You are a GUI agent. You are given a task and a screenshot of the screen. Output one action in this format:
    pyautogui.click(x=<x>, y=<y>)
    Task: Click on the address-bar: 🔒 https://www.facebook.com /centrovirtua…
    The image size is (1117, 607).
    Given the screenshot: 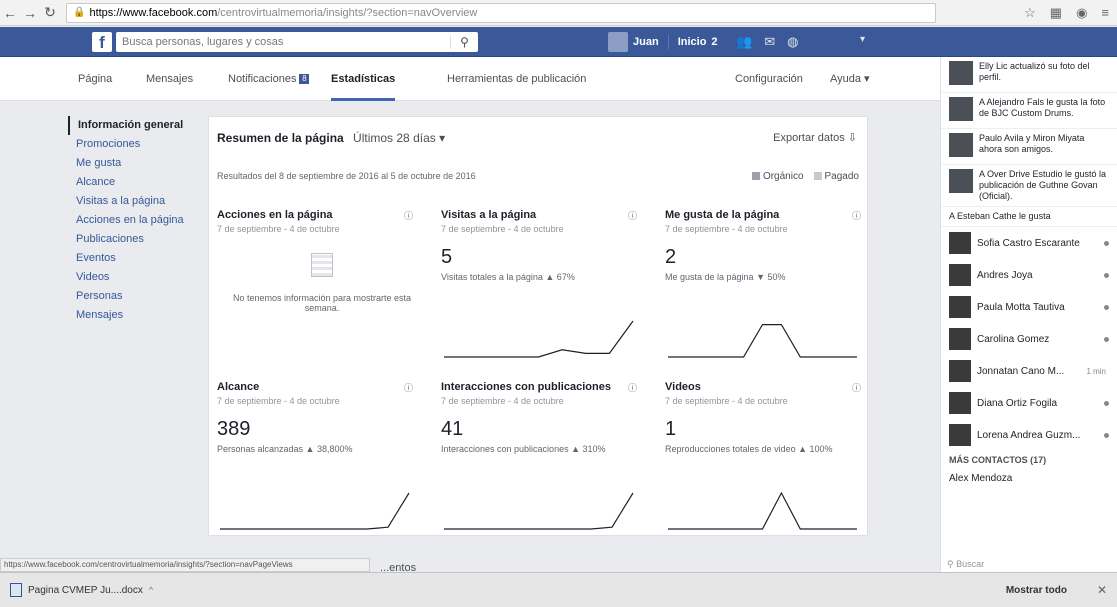 What is the action you would take?
    pyautogui.click(x=501, y=12)
    